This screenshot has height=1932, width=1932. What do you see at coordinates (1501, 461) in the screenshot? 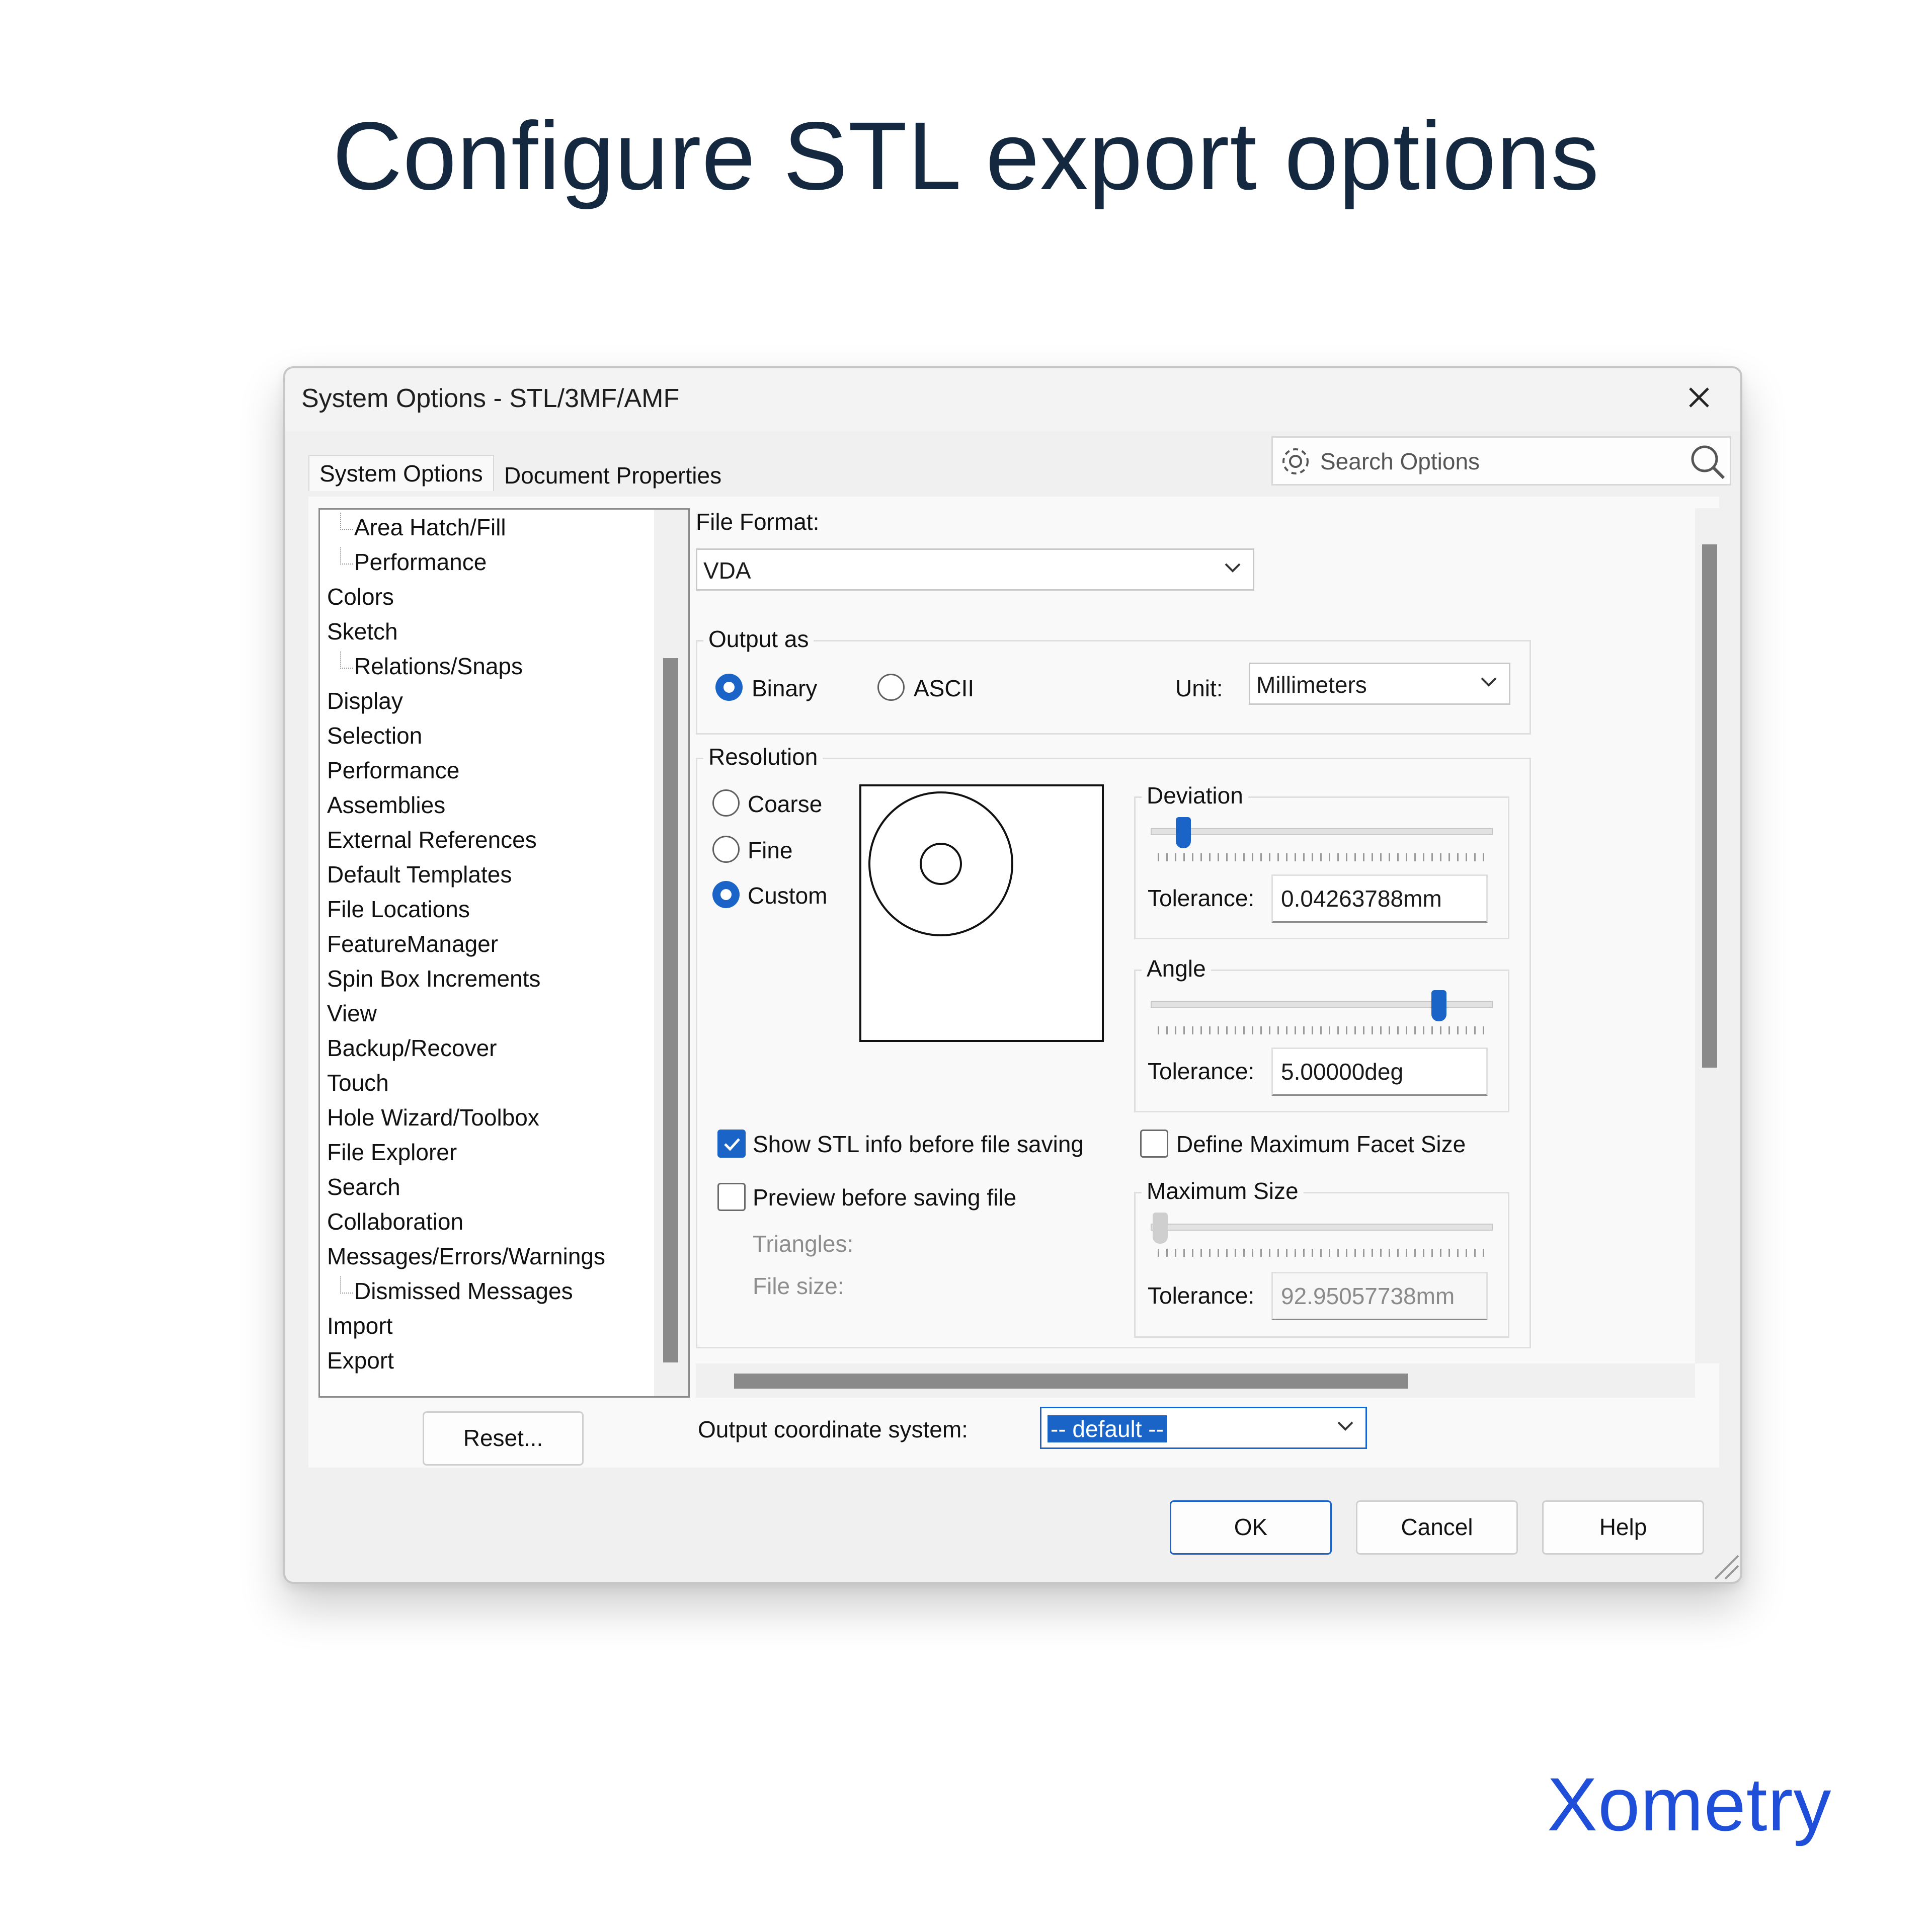
I see `search-options-input: Search Options` at bounding box center [1501, 461].